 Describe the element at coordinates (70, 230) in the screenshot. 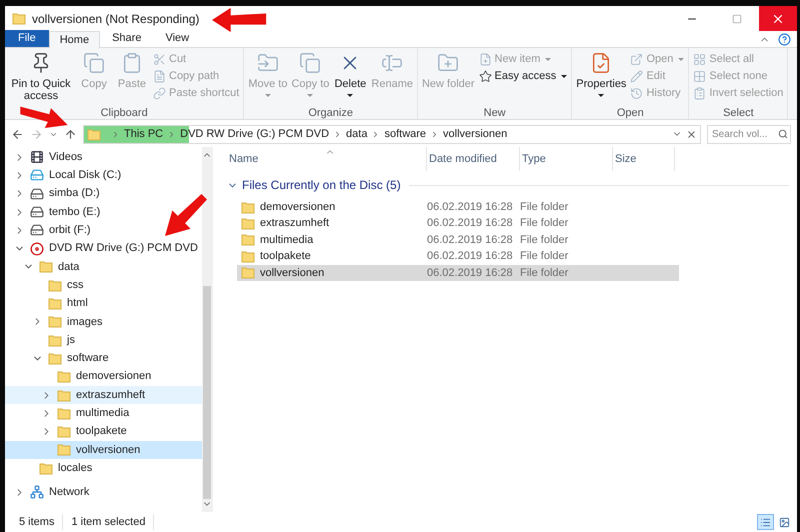

I see `tree-label: orbit (F:)` at that location.